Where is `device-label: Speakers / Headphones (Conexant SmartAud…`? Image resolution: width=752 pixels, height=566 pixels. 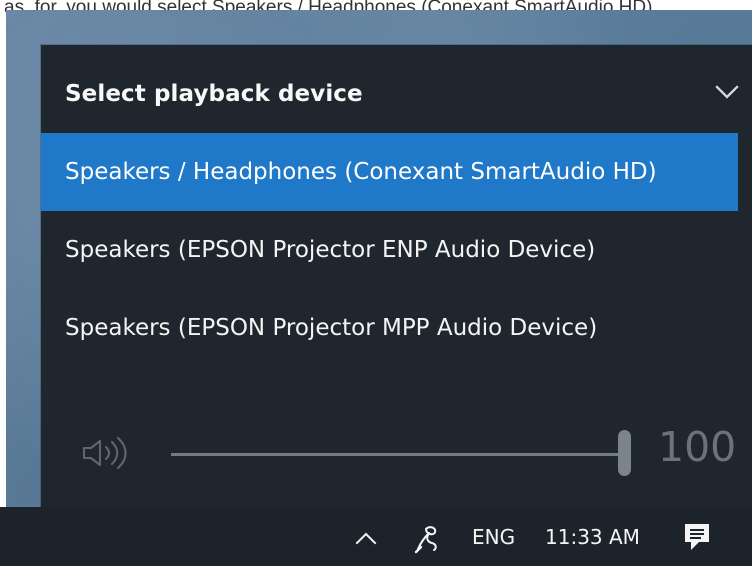 device-label: Speakers / Headphones (Conexant SmartAud… is located at coordinates (361, 172).